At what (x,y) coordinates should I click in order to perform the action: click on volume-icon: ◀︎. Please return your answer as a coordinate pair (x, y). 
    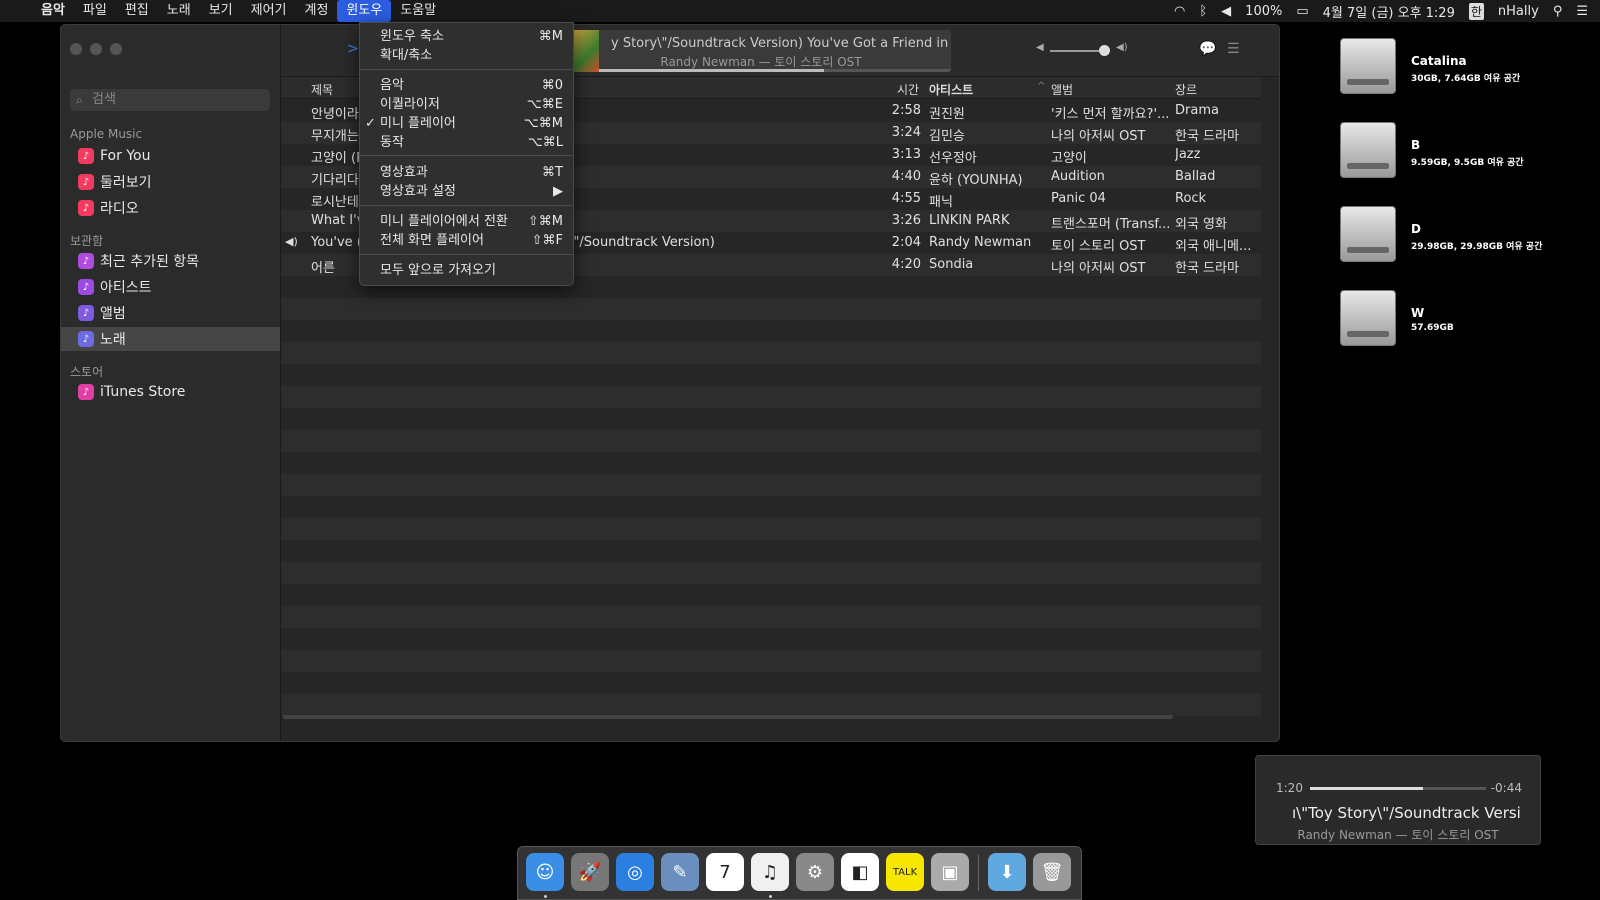
    Looking at the image, I should click on (1226, 11).